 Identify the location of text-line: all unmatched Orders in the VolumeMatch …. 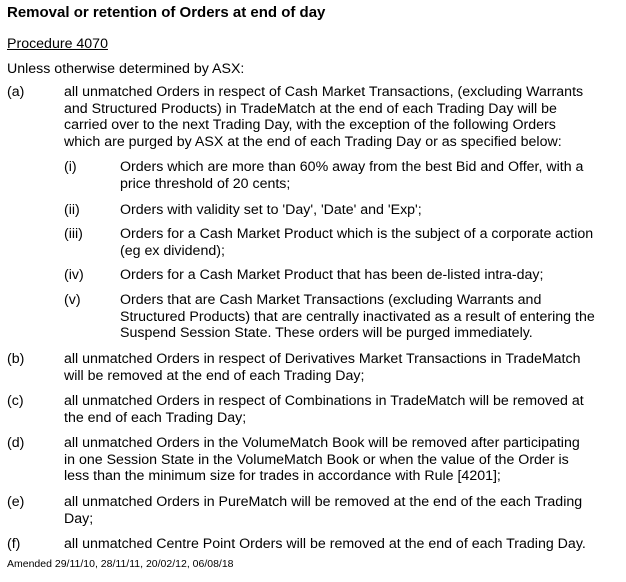
(322, 443).